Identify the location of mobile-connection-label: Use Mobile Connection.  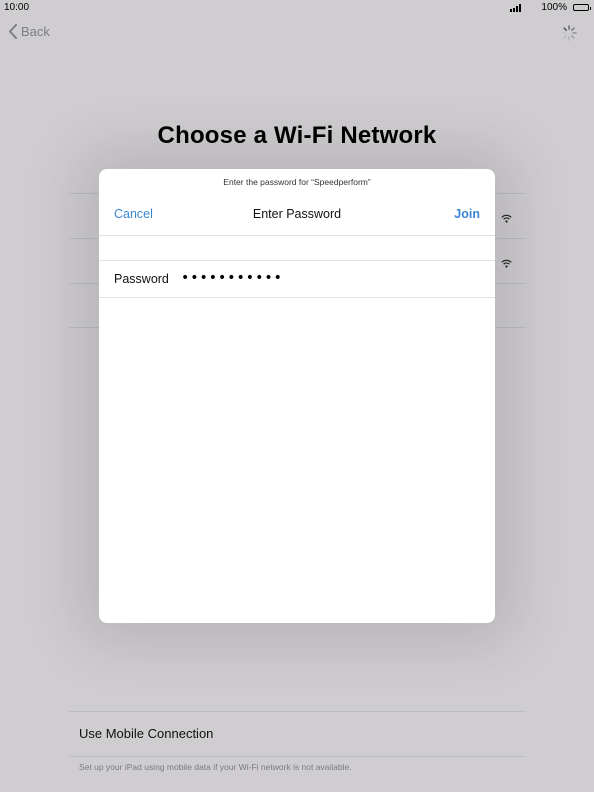
(146, 733).